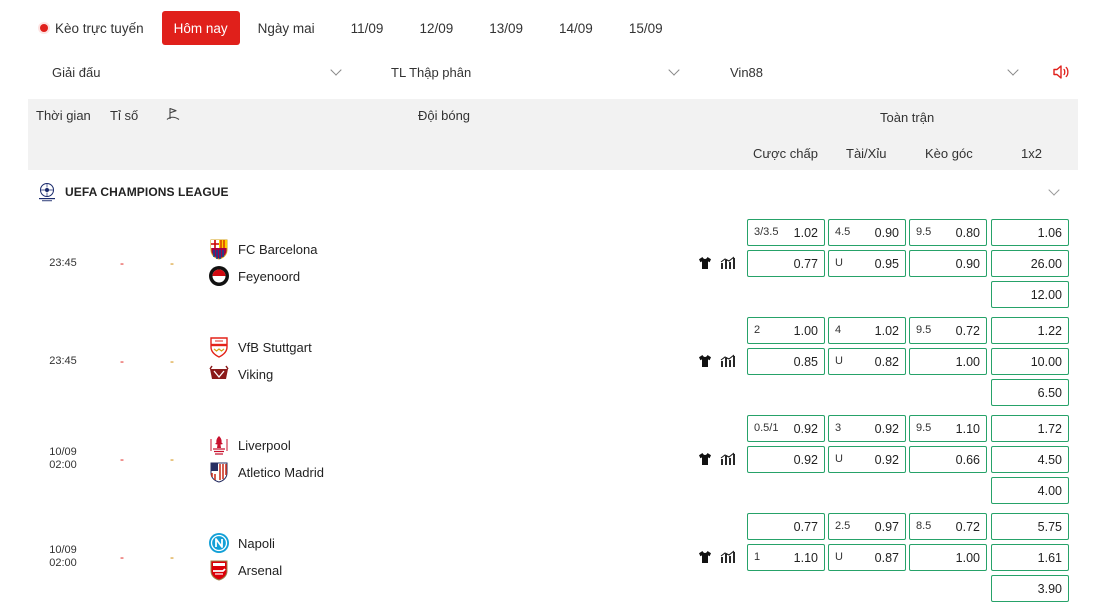  Describe the element at coordinates (266, 472) in the screenshot. I see `away-team: Atletico Madrid` at that location.